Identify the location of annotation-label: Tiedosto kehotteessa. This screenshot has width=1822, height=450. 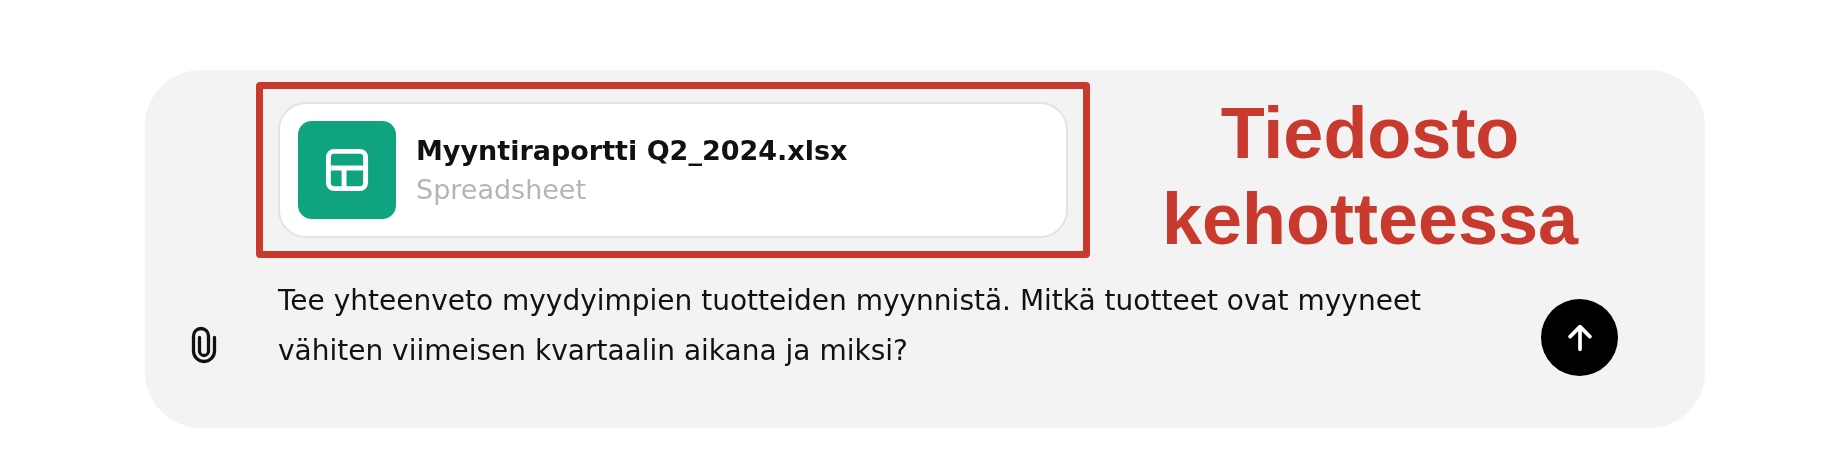
(1370, 176).